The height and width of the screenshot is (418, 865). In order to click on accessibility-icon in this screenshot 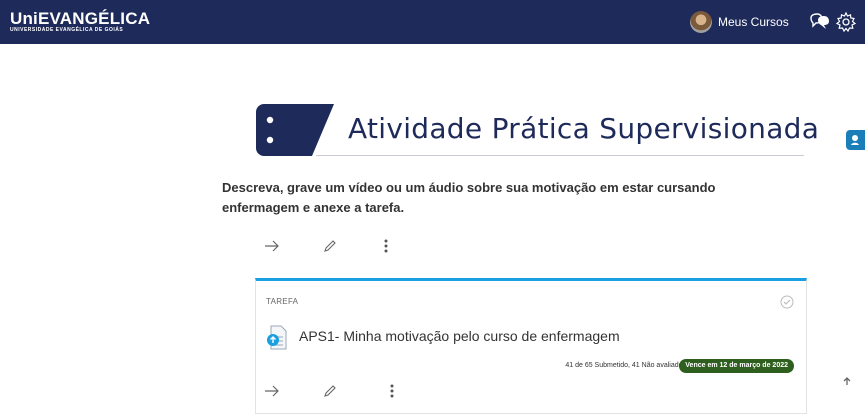, I will do `click(855, 140)`.